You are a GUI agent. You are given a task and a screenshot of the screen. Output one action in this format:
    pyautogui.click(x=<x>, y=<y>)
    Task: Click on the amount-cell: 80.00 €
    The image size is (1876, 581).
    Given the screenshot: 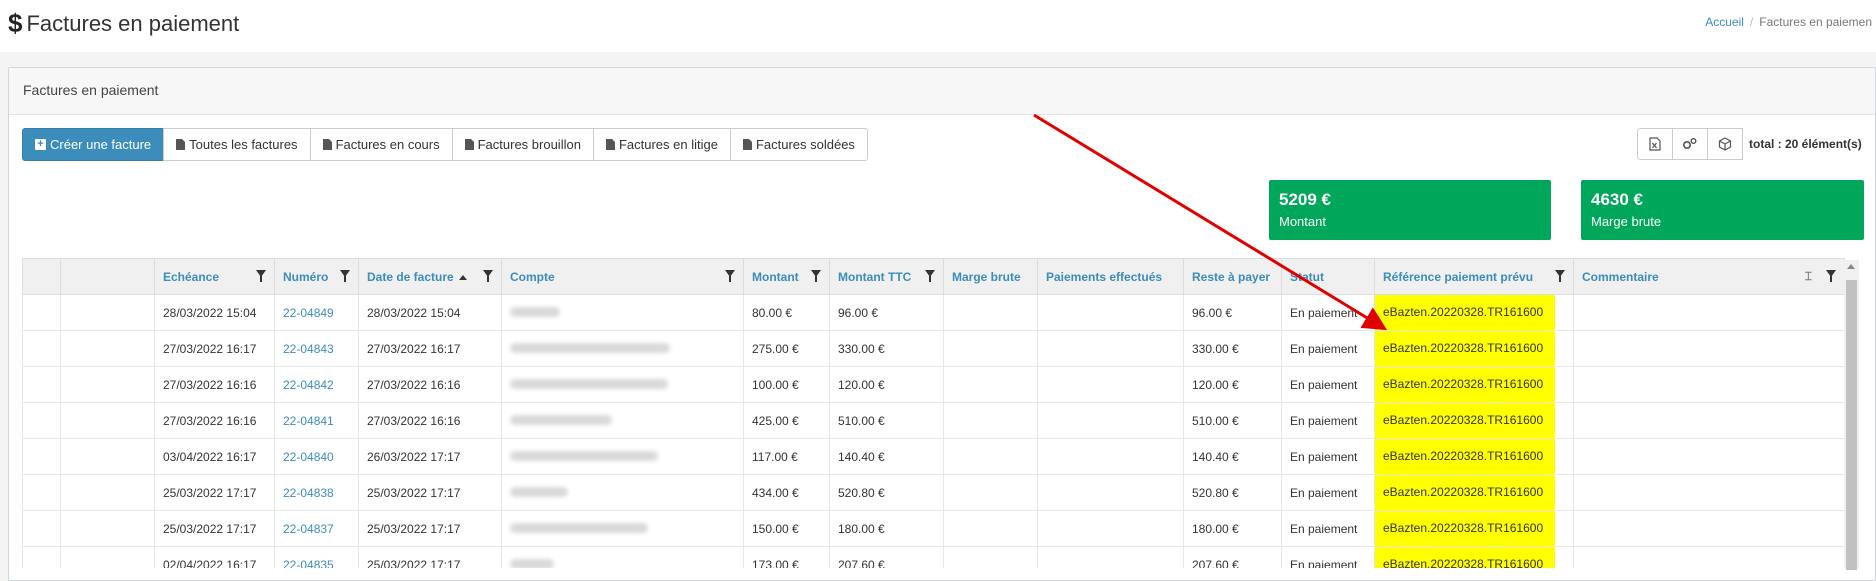 What is the action you would take?
    pyautogui.click(x=786, y=312)
    